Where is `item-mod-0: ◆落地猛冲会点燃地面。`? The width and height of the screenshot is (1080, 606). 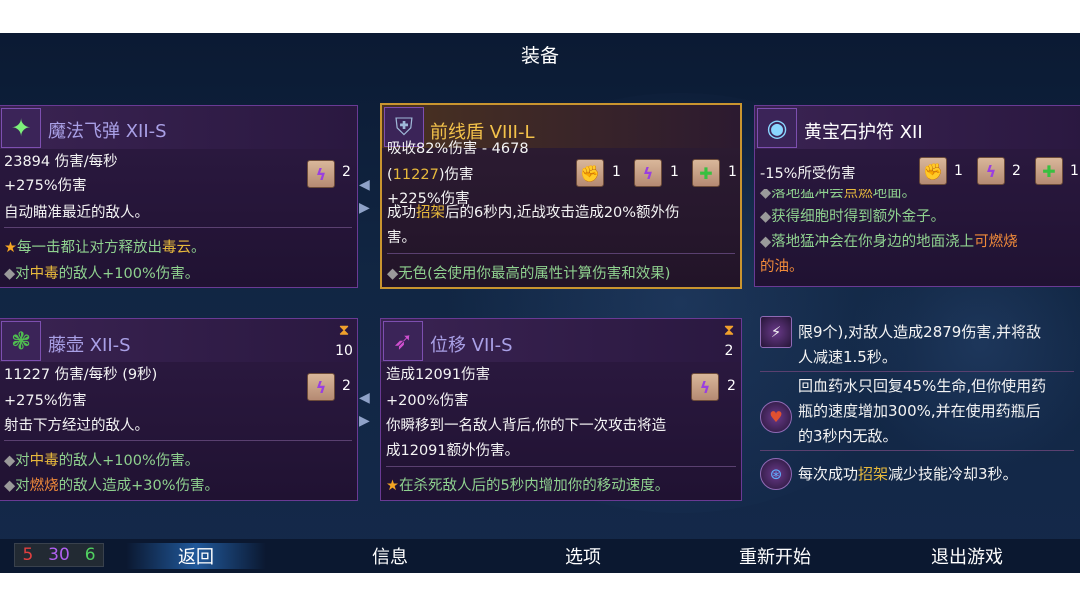
item-mod-0: ◆落地猛冲会点燃地面。 is located at coordinates (838, 195).